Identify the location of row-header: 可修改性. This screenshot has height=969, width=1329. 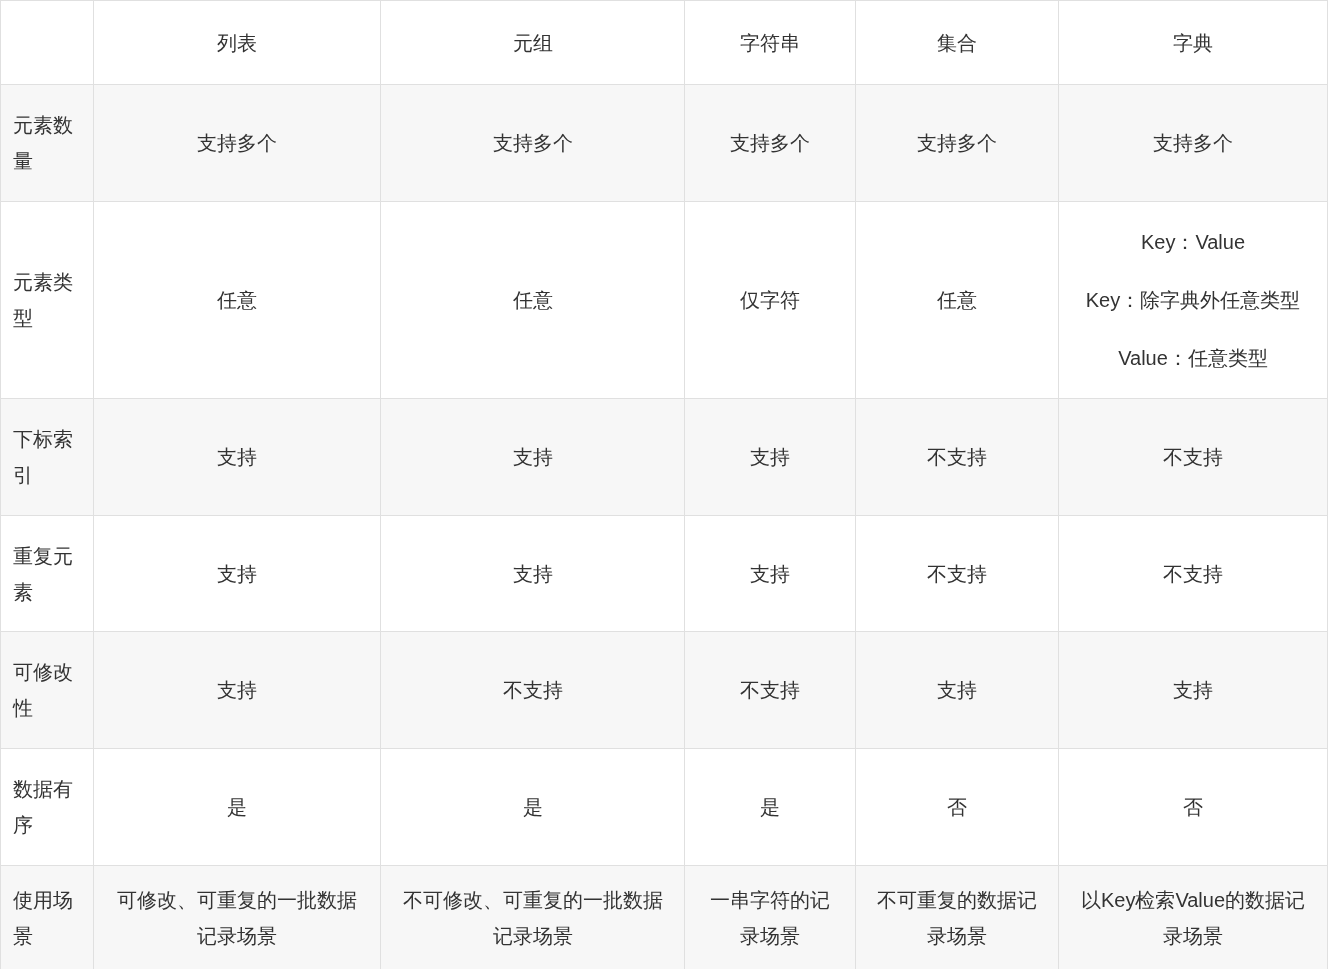
(47, 690).